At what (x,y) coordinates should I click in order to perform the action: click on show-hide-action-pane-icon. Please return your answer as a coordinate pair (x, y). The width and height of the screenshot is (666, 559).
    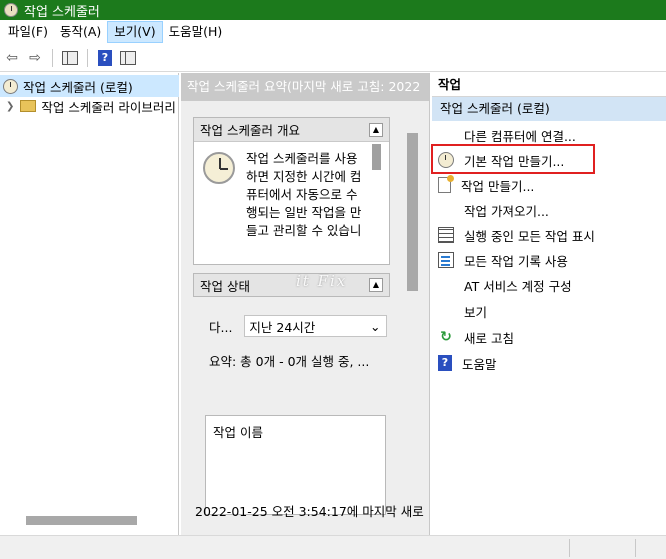
    Looking at the image, I should click on (128, 58).